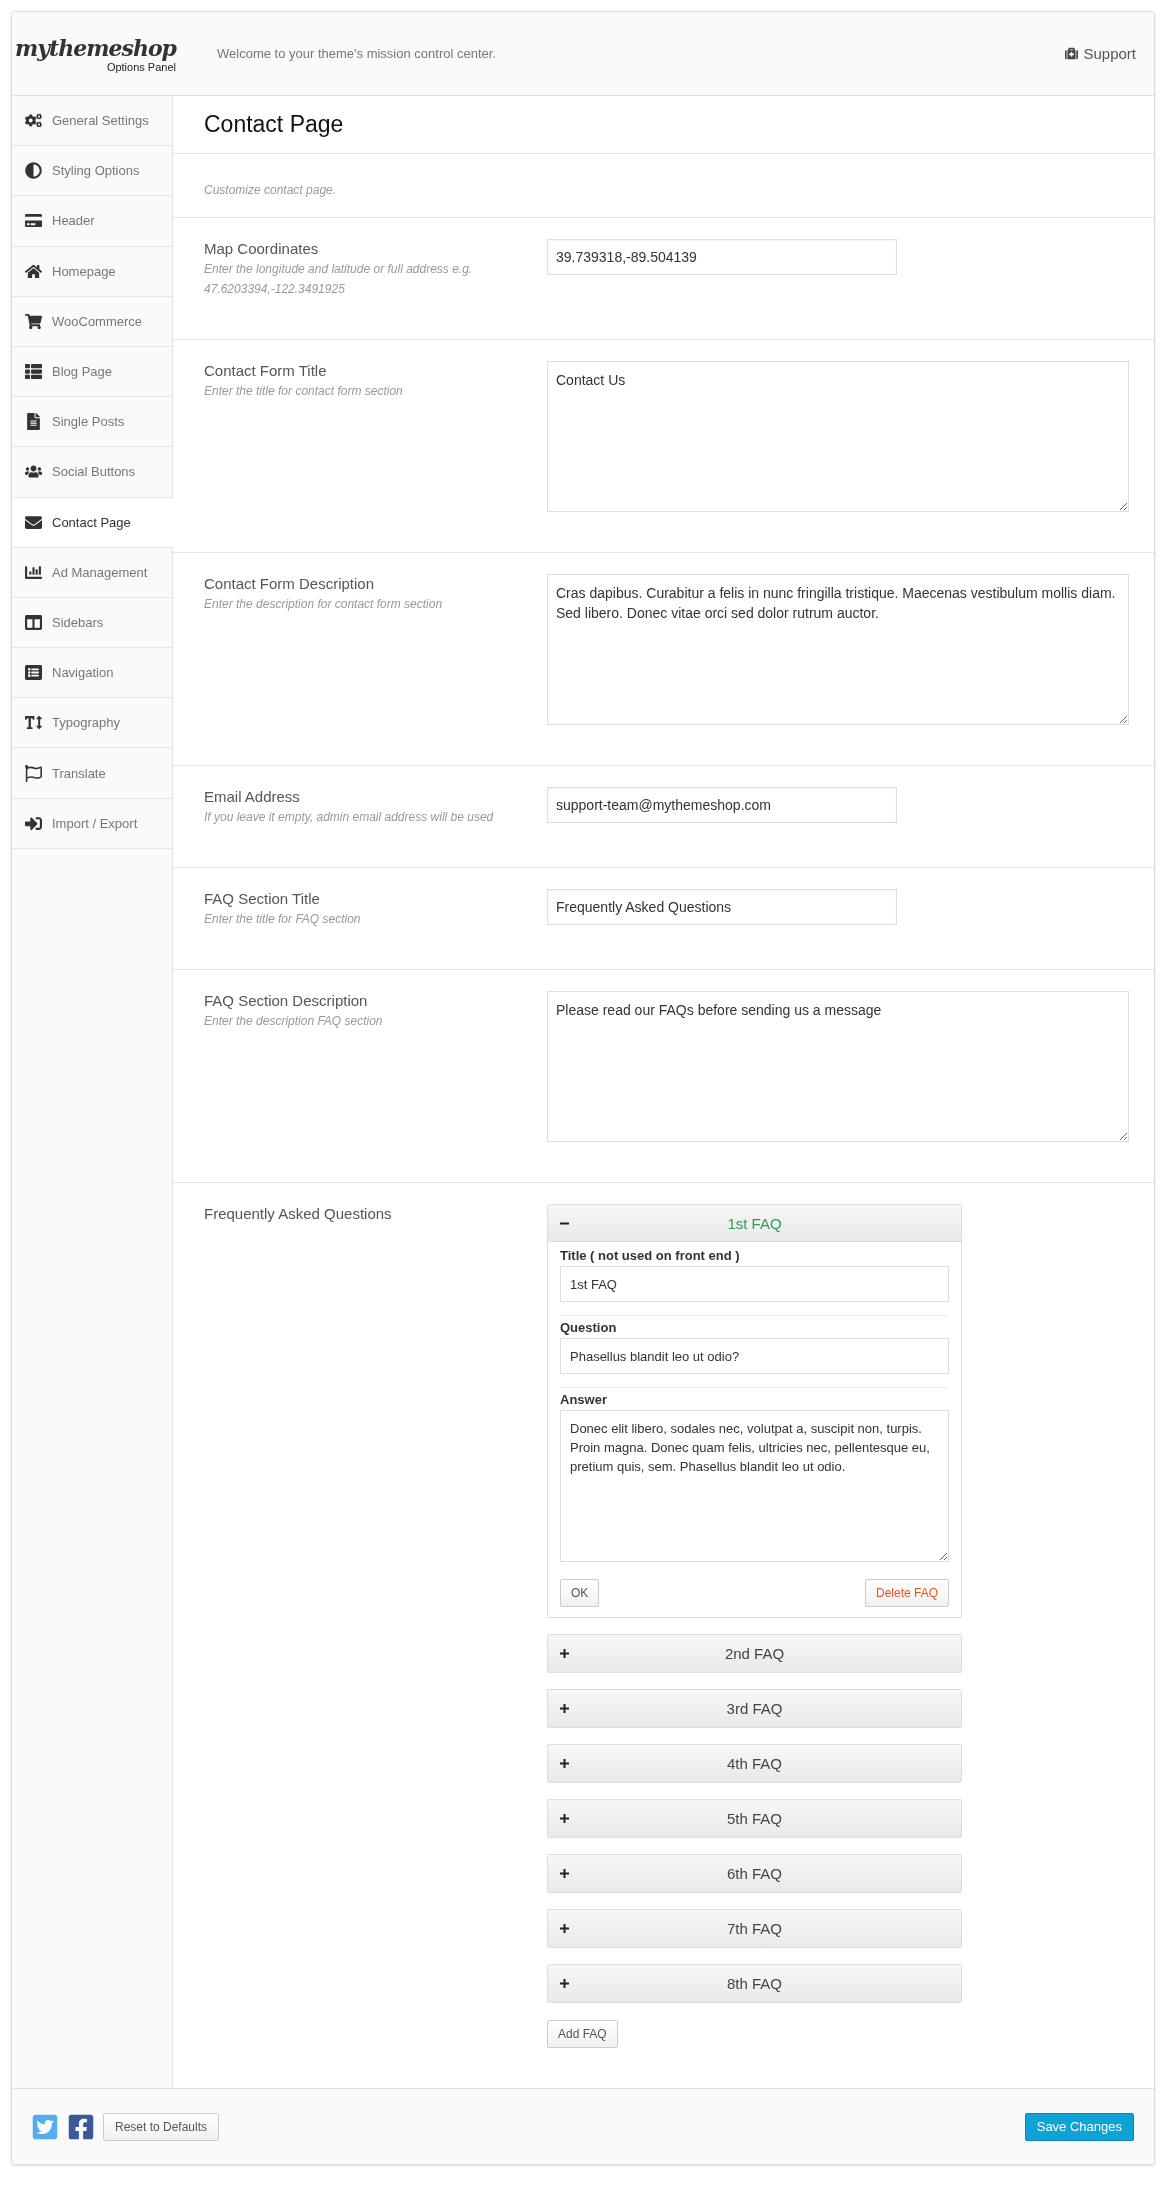 Image resolution: width=1164 pixels, height=2199 pixels. Describe the element at coordinates (294, 1021) in the screenshot. I see `field-hint: Enter the description FAQ section` at that location.